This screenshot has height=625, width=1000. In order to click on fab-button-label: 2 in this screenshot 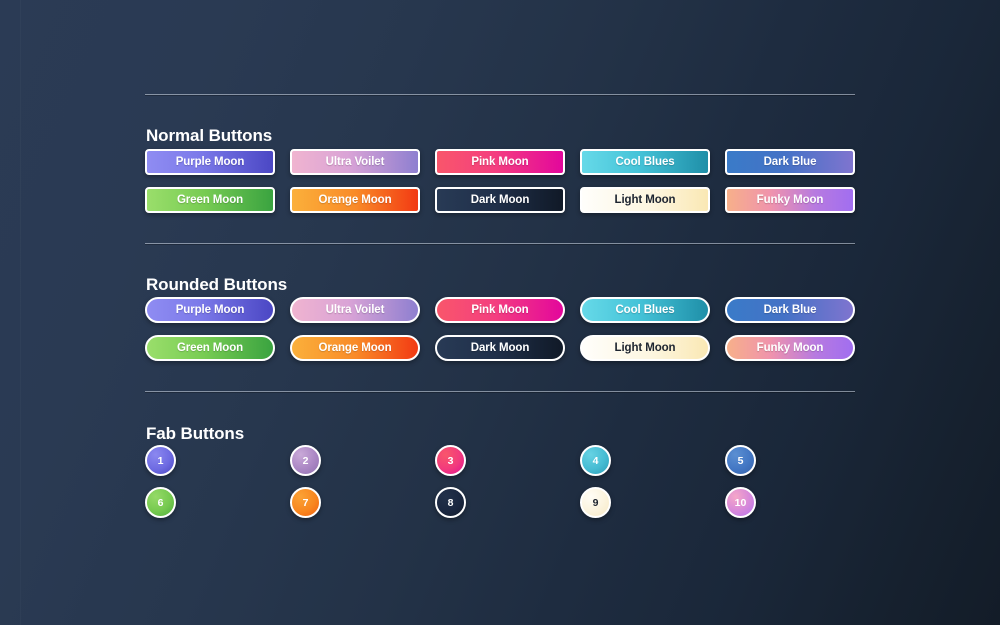, I will do `click(305, 460)`.